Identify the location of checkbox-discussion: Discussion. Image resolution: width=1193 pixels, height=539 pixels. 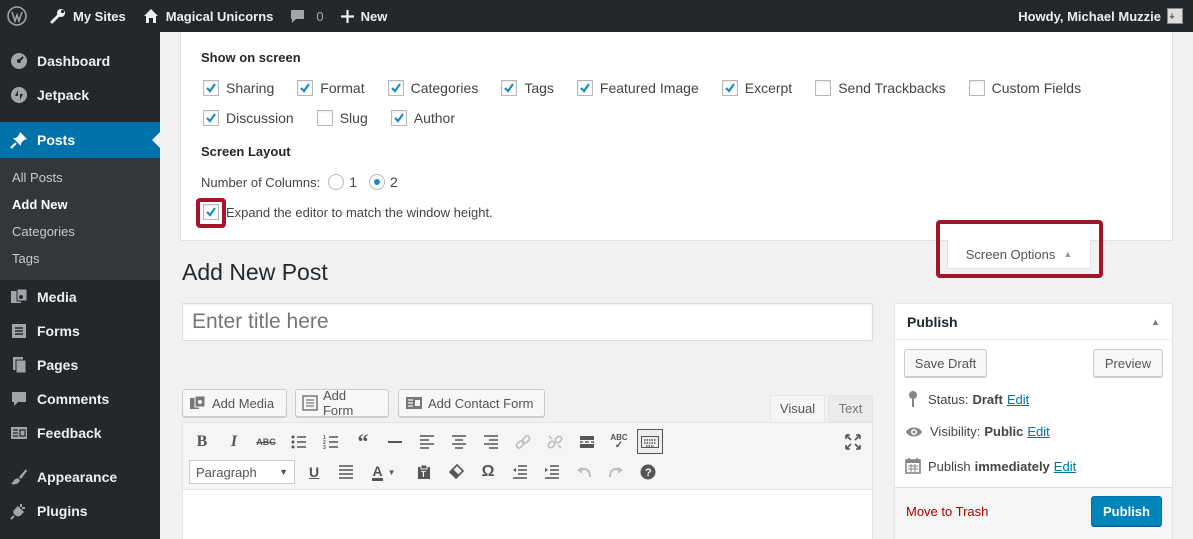
(248, 118).